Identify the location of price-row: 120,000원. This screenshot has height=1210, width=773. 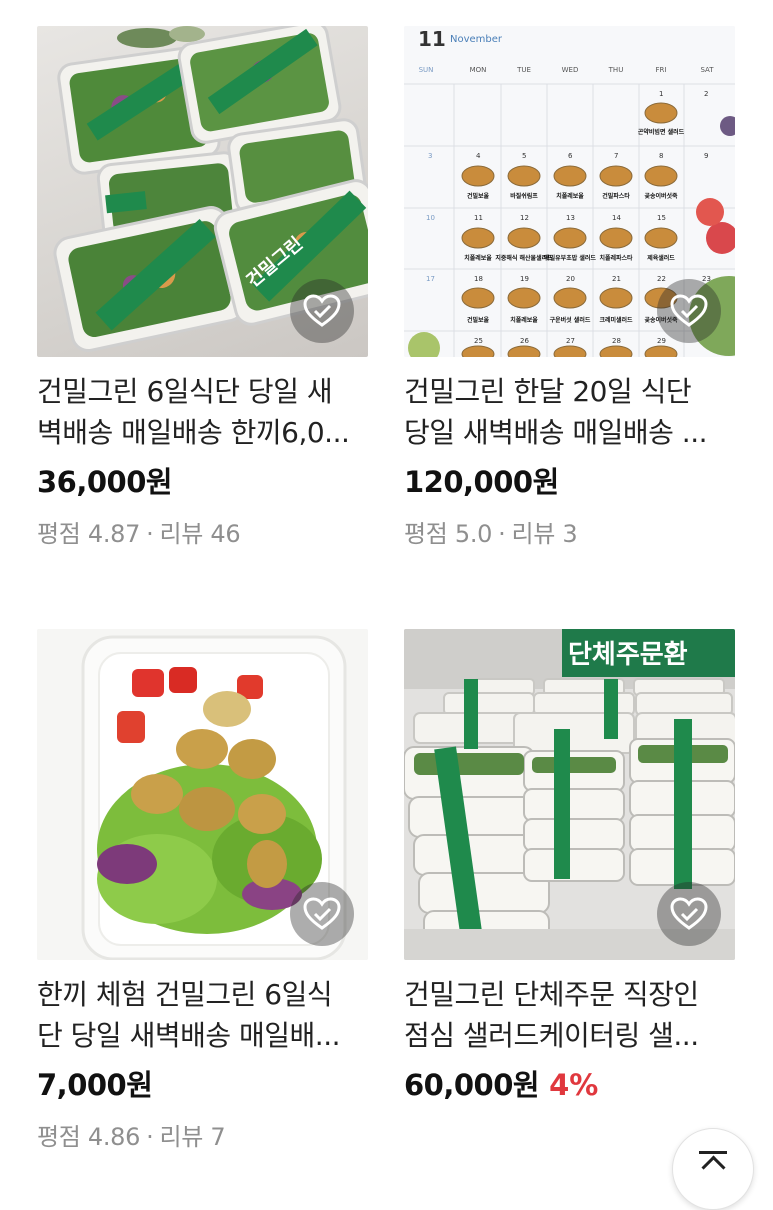
(569, 482).